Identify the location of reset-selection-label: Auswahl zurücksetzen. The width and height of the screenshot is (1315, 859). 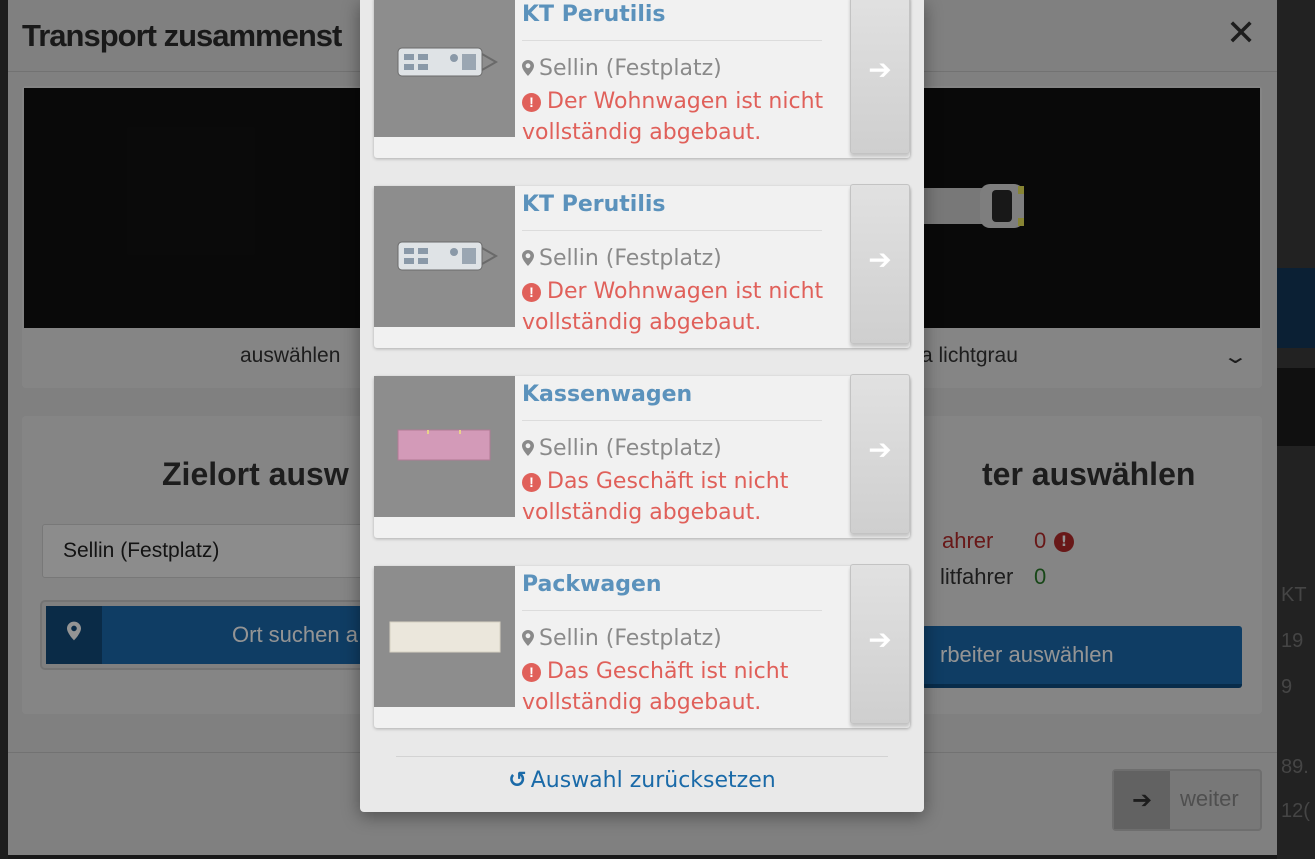
(653, 780).